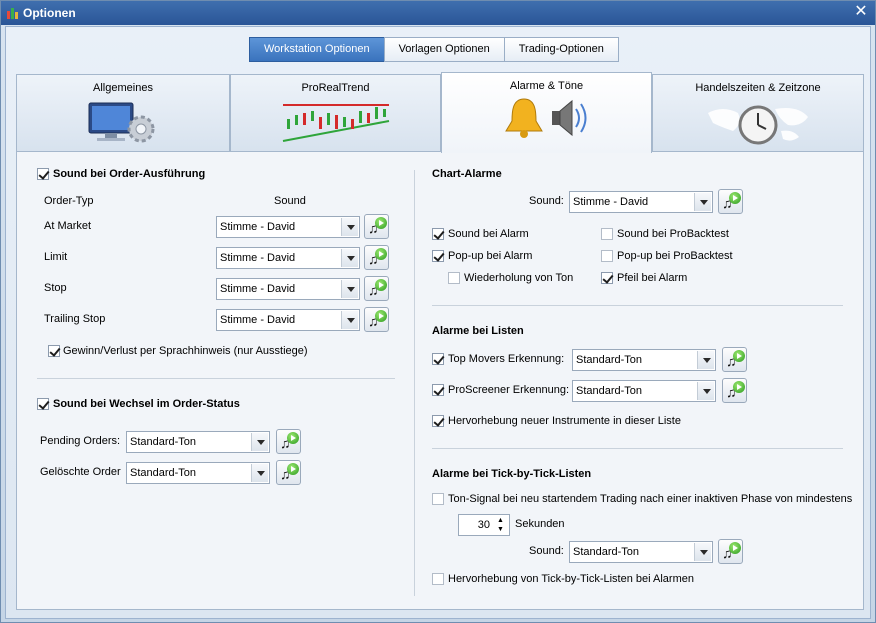 This screenshot has width=876, height=623. Describe the element at coordinates (80, 472) in the screenshot. I see `deleted-order-label: Gelöschte Order` at that location.